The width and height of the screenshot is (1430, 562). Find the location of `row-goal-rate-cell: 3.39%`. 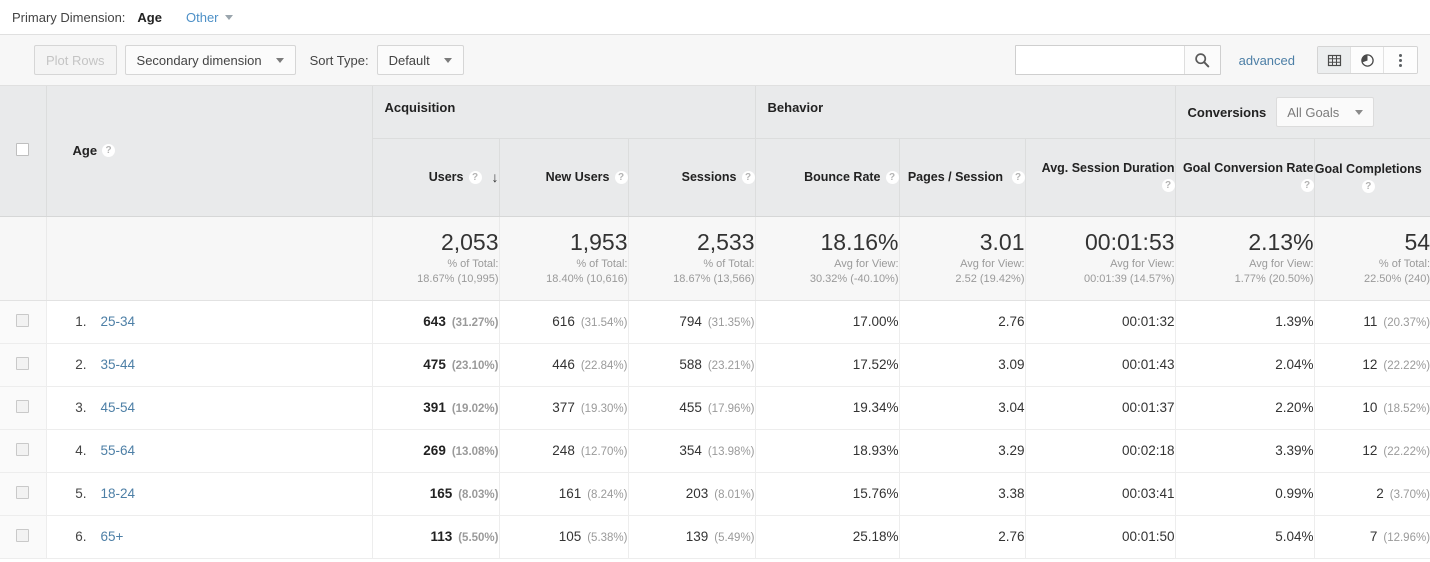

row-goal-rate-cell: 3.39% is located at coordinates (1244, 451).